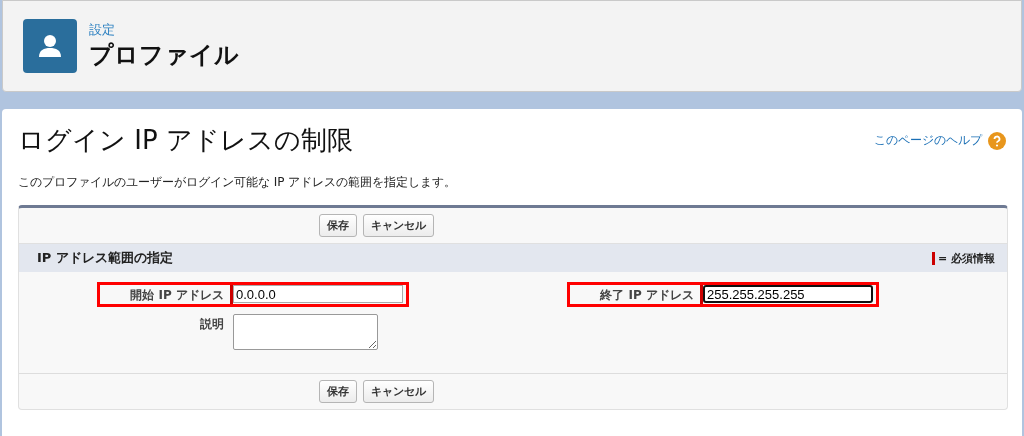 This screenshot has width=1024, height=436. Describe the element at coordinates (164, 30) in the screenshot. I see `breadcrumb: 設定` at that location.